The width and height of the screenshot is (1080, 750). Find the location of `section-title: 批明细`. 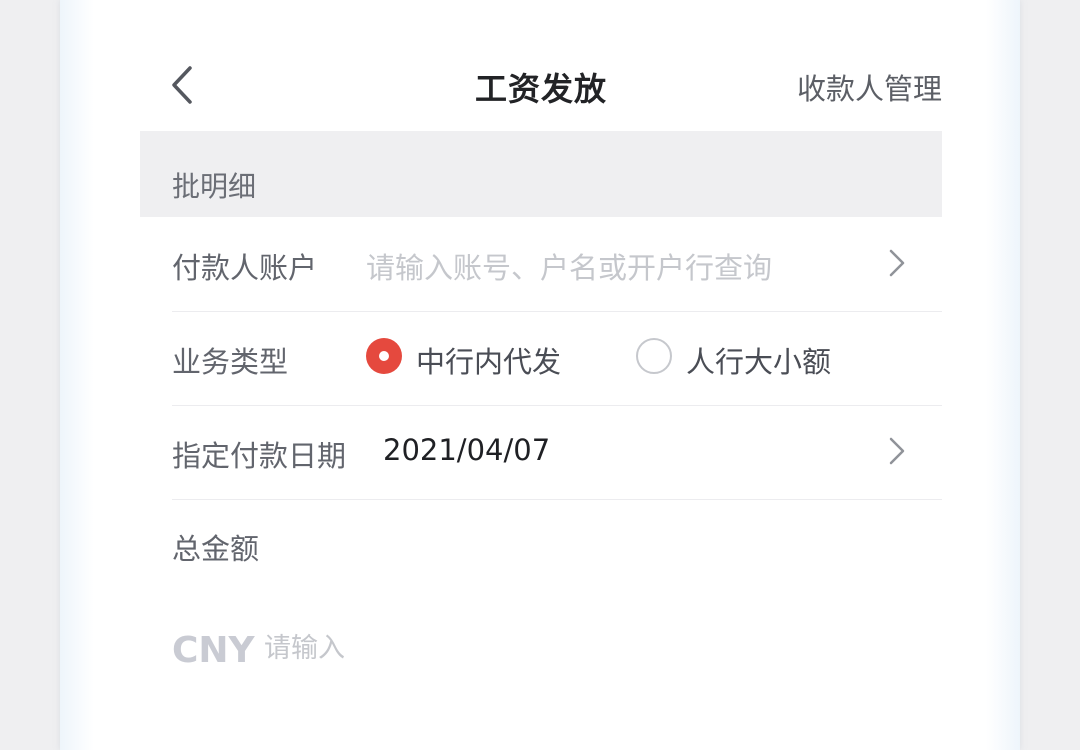

section-title: 批明细 is located at coordinates (214, 186).